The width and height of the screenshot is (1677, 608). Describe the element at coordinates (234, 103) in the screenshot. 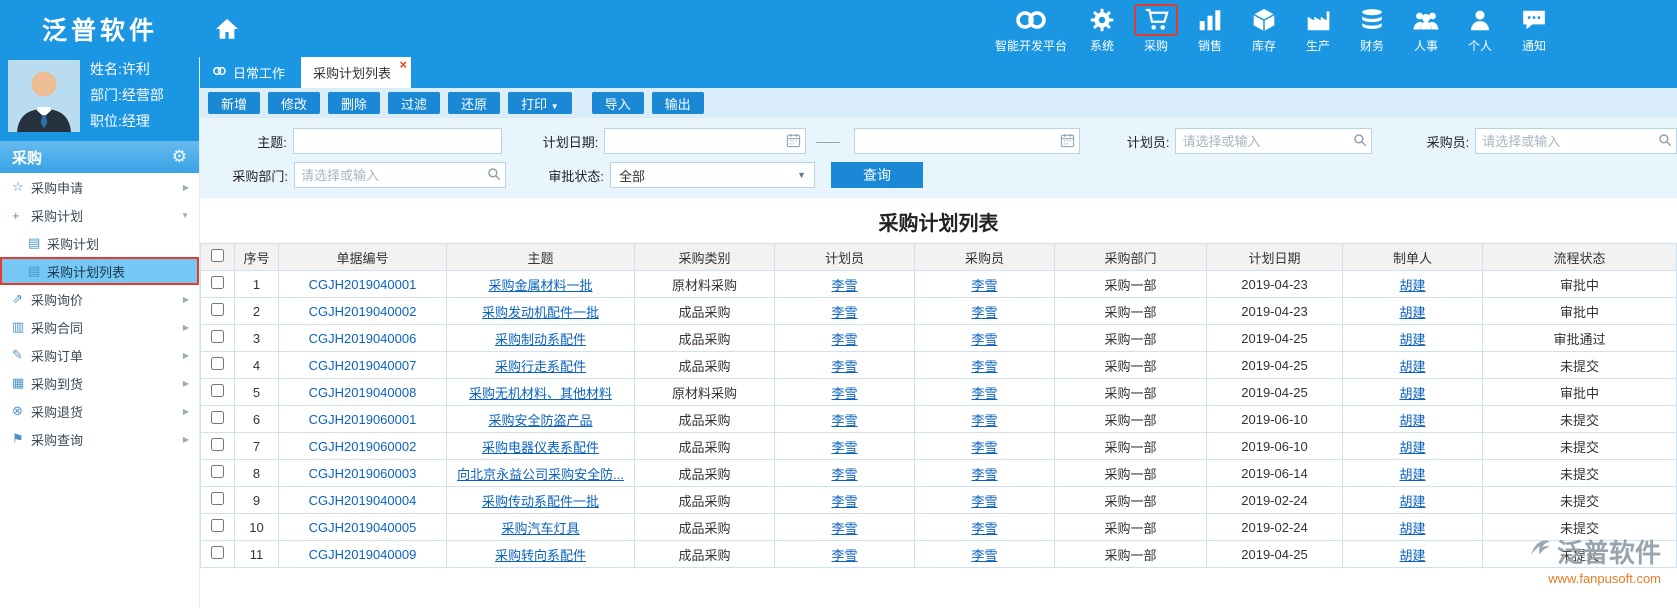

I see `toolbar-button-add: 新增` at that location.